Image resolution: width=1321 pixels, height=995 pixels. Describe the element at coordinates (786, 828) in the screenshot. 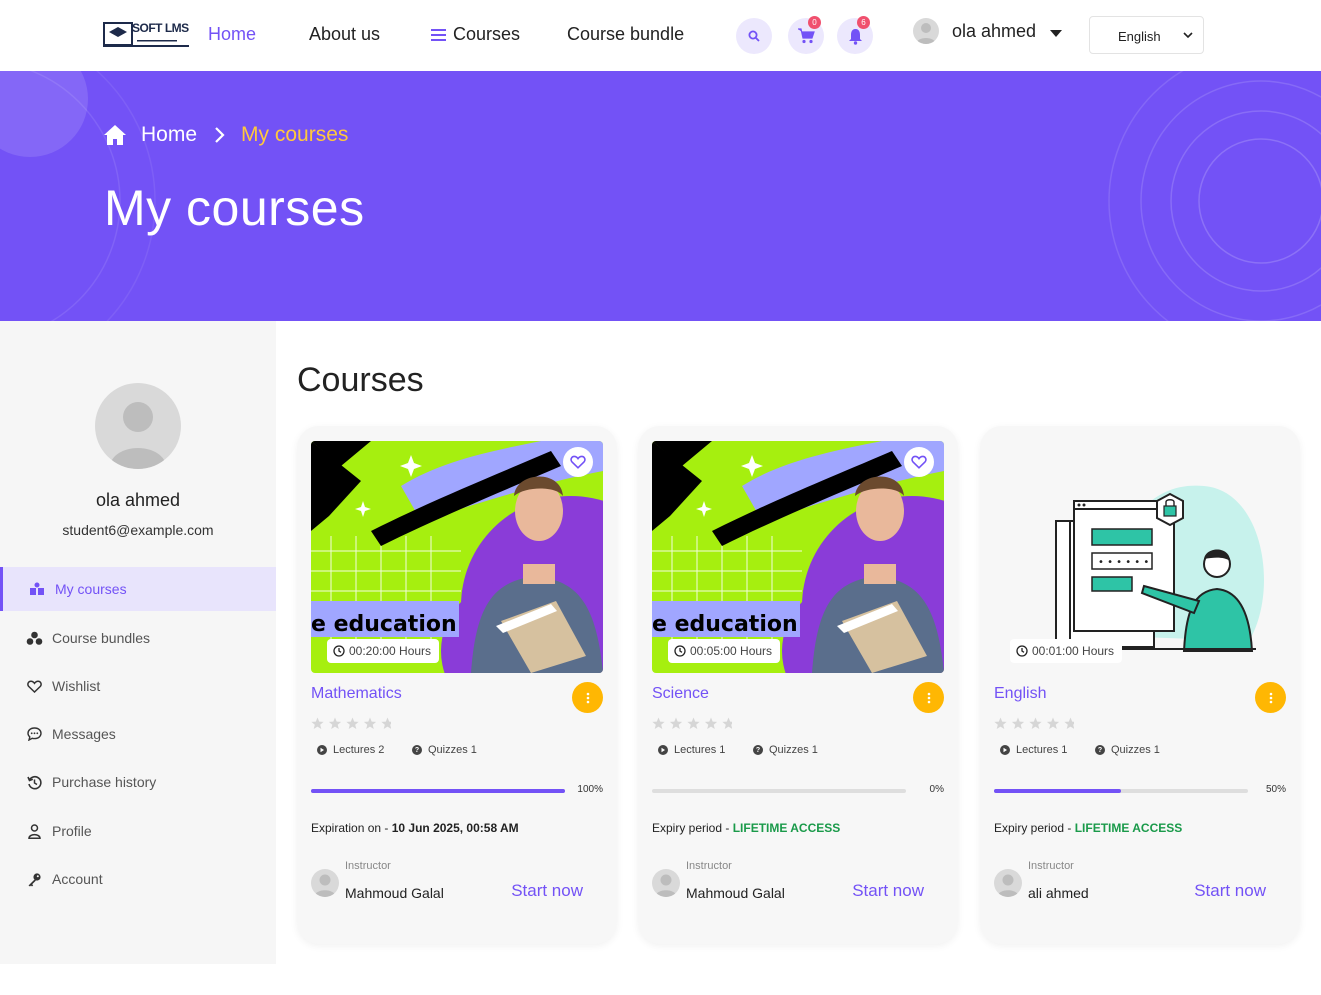

I see `expiry-value: LIFETIME ACCESS` at that location.